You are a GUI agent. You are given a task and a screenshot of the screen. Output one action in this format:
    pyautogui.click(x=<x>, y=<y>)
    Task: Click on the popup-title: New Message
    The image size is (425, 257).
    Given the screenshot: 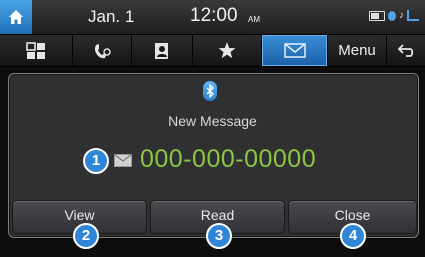 What is the action you would take?
    pyautogui.click(x=212, y=121)
    